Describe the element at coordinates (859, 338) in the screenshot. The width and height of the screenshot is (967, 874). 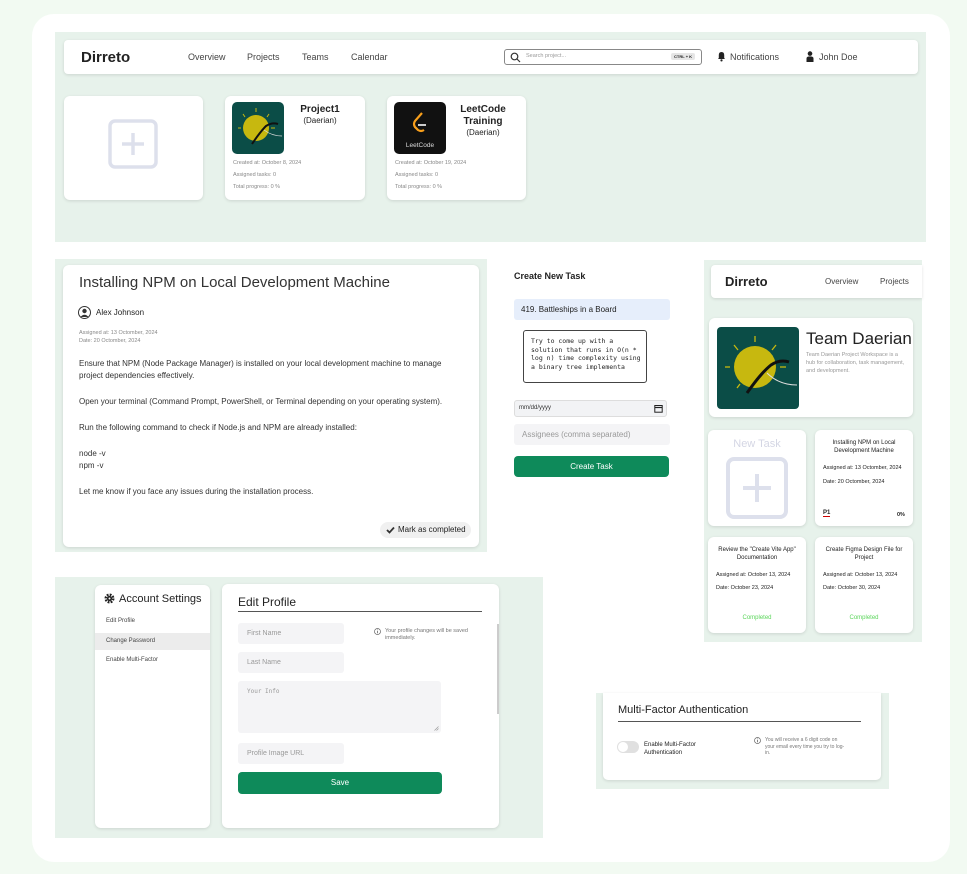
I see `team-name: Team Daerian` at that location.